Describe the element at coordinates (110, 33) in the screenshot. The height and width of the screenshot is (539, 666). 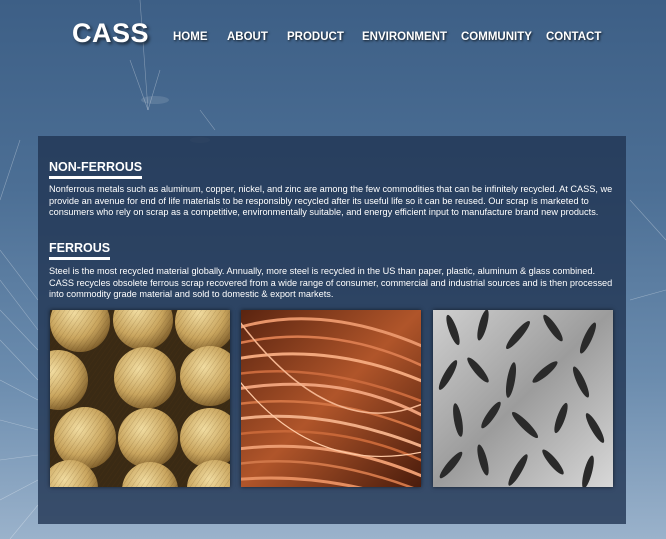
I see `cass-logo: CASS` at that location.